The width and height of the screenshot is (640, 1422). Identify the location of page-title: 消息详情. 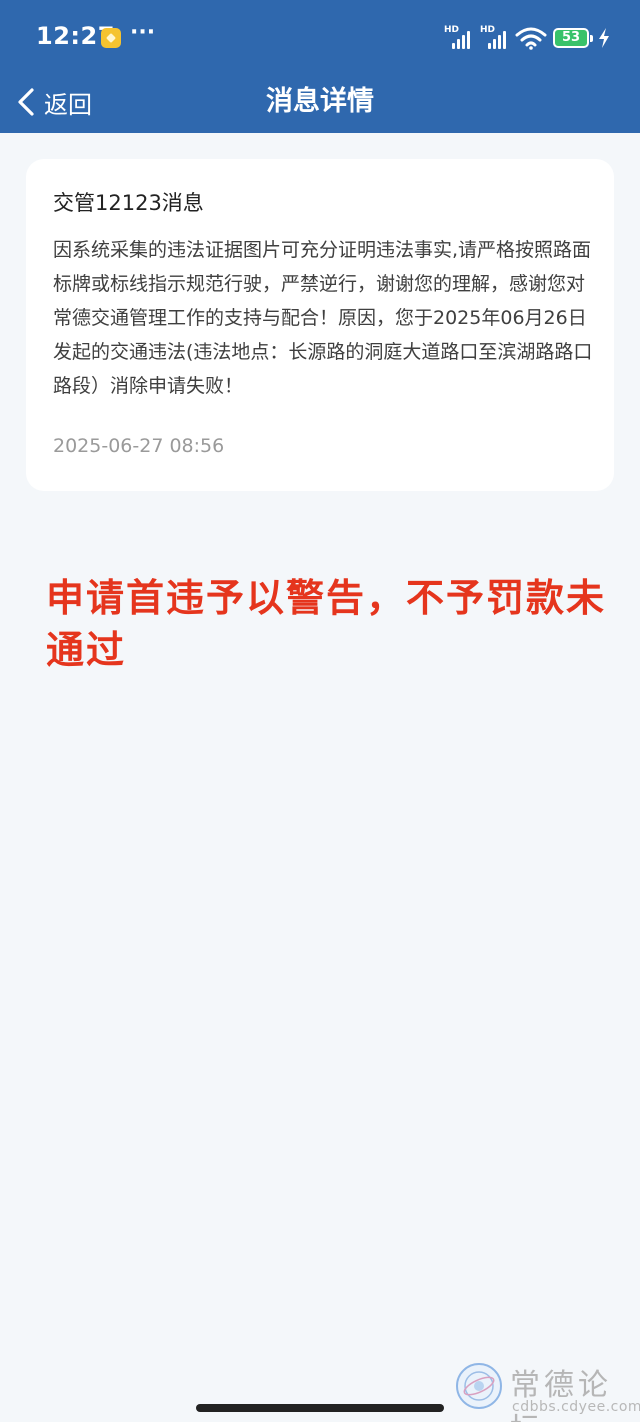
(320, 101).